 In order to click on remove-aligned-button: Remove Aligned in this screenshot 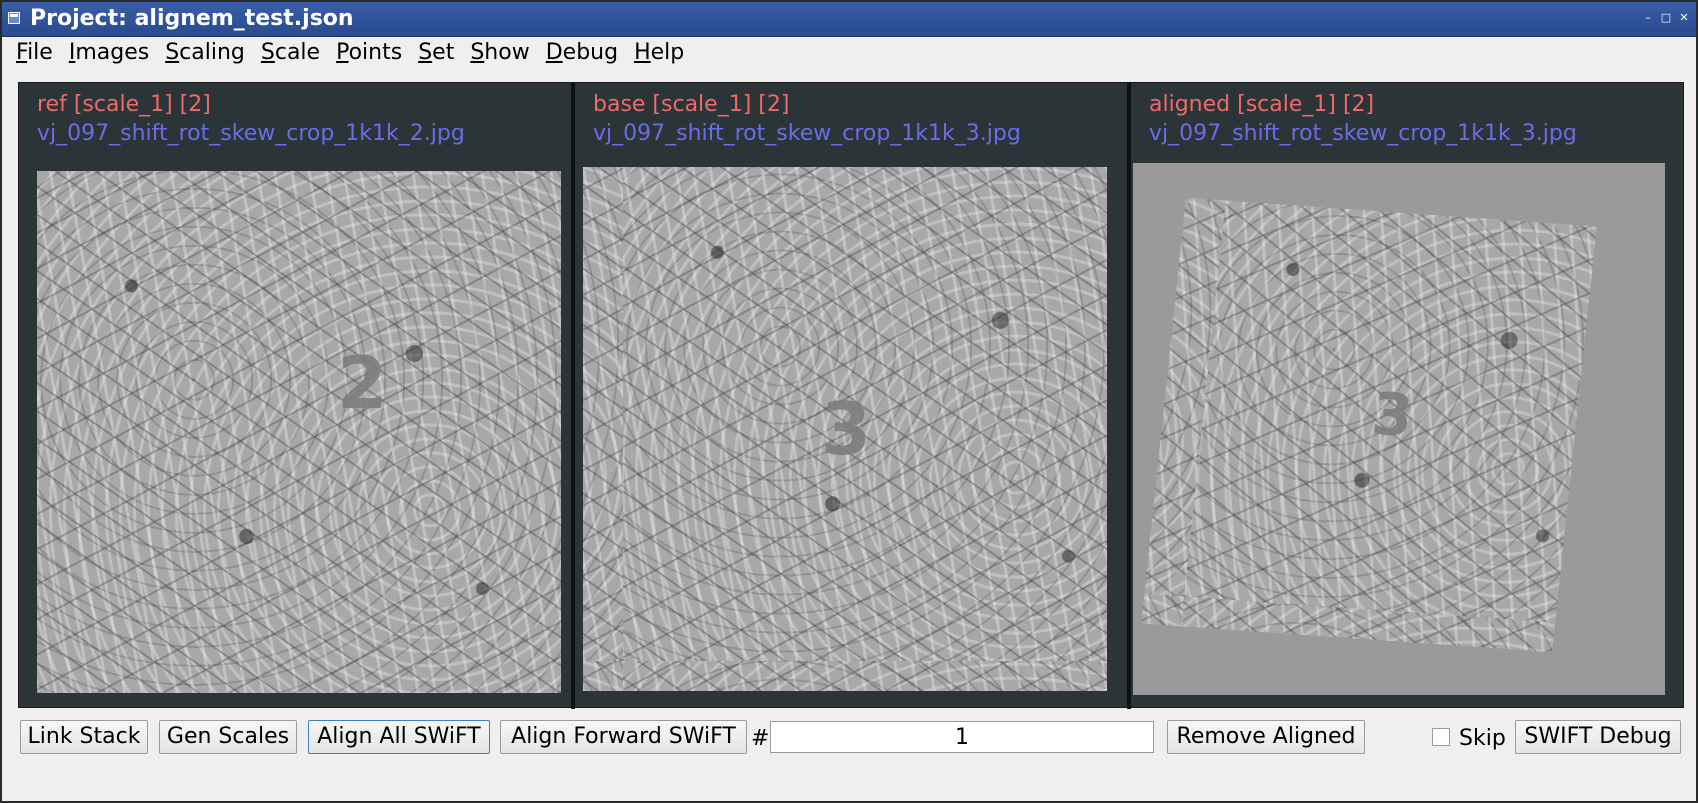, I will do `click(1266, 737)`.